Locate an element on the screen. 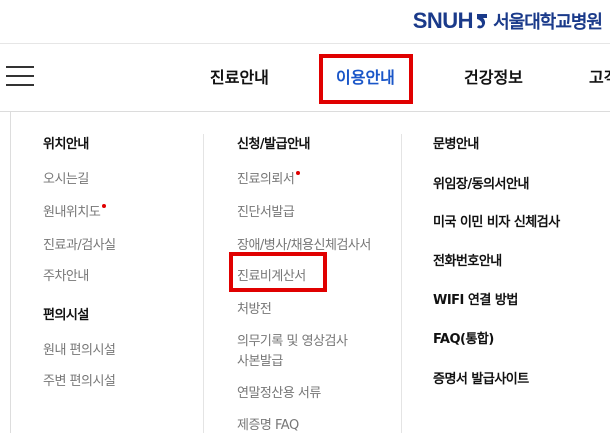 This screenshot has width=610, height=433. menu-item-inner-facilities: 원내 편의시설 is located at coordinates (79, 348).